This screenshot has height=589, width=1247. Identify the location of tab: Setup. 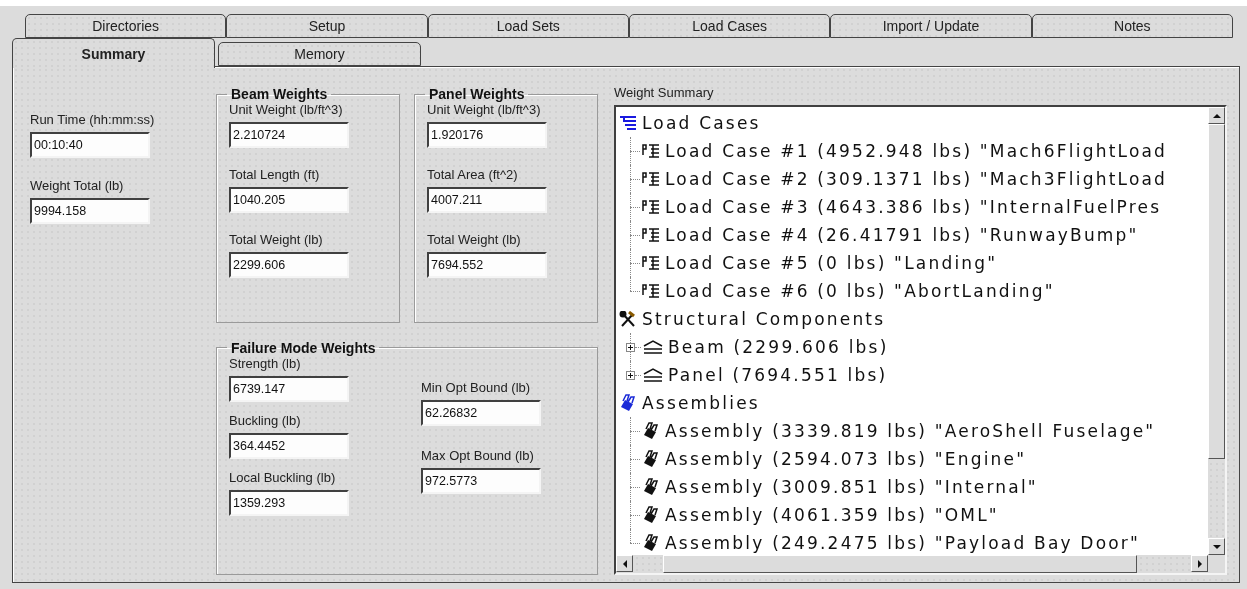
(327, 26).